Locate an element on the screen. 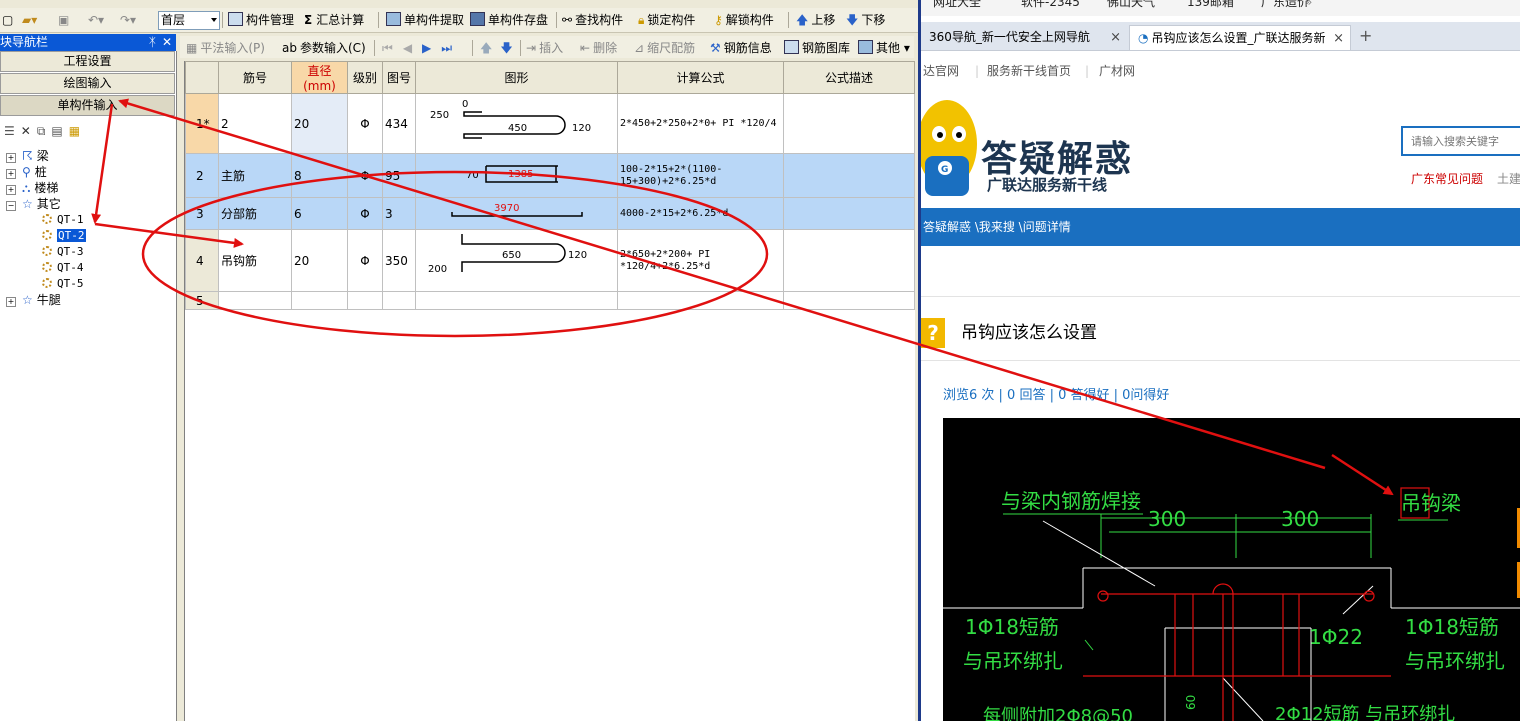  formula-cell: 2*450+2*250+2*0+ PI *120/4 is located at coordinates (700, 123).